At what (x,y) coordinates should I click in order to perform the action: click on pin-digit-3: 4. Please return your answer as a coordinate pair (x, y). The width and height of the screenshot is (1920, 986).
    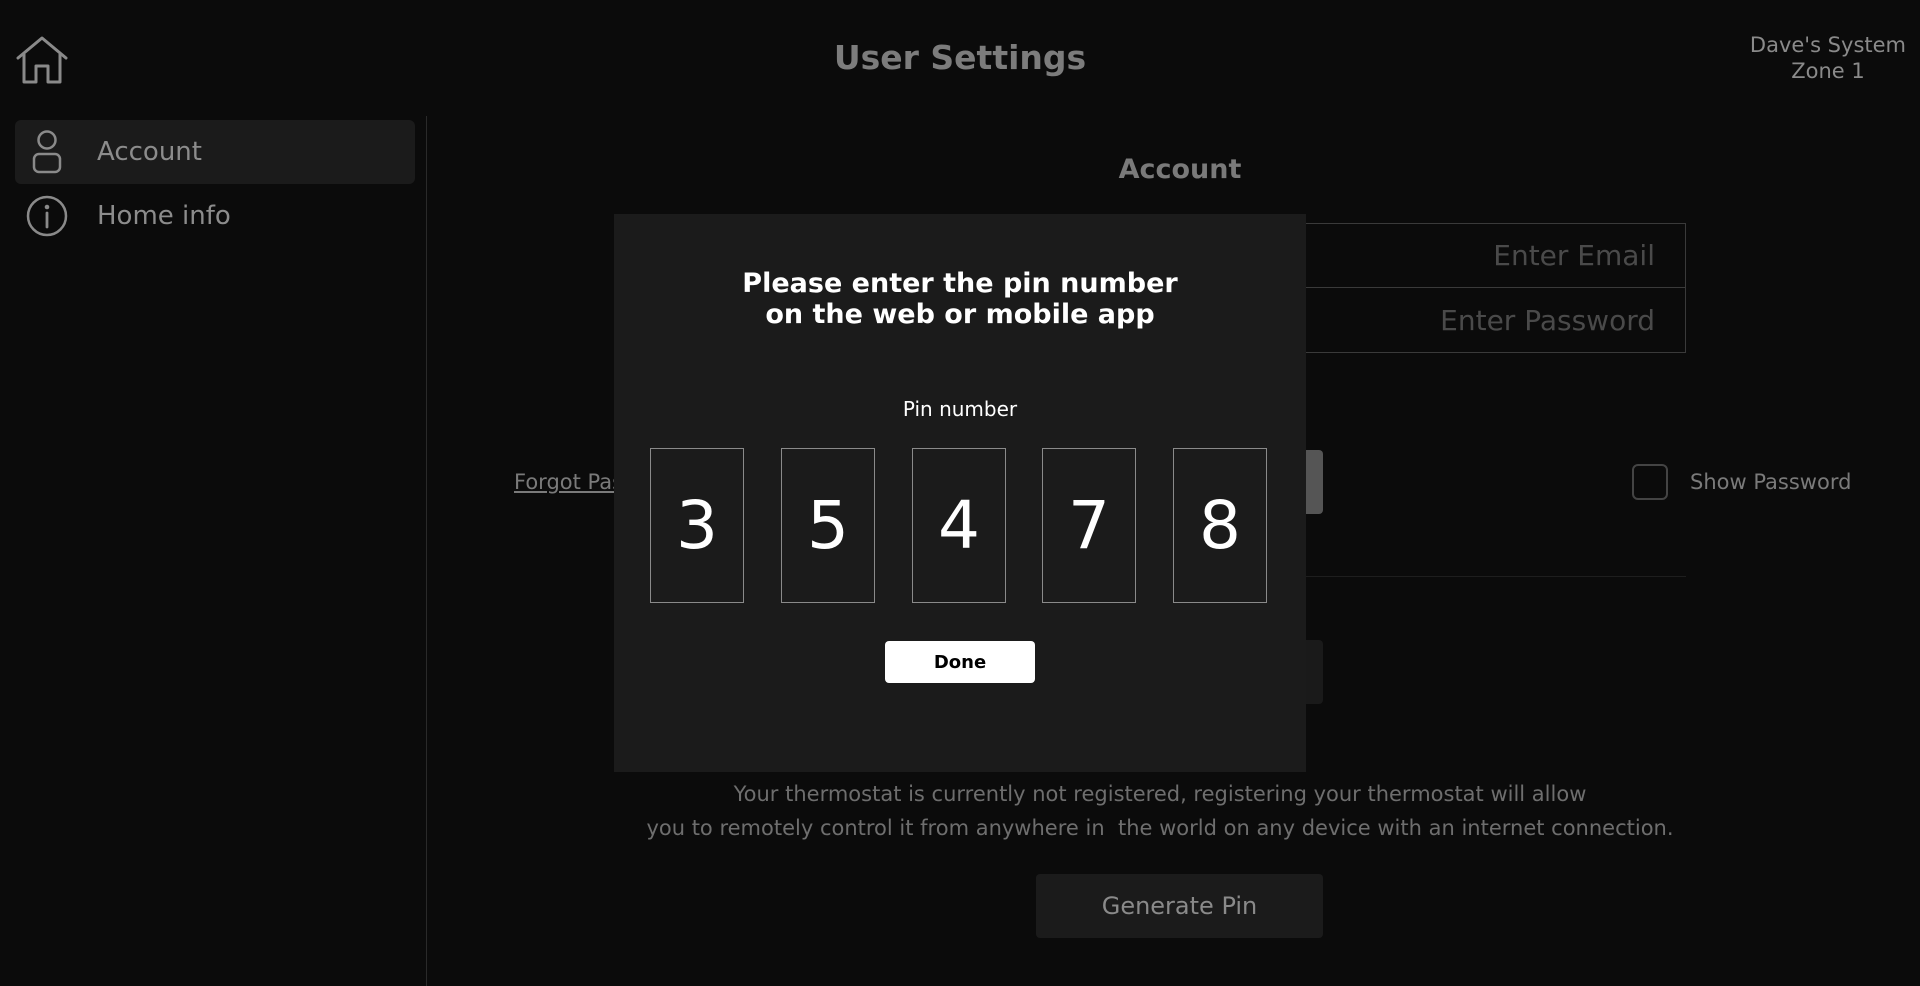
    Looking at the image, I should click on (959, 525).